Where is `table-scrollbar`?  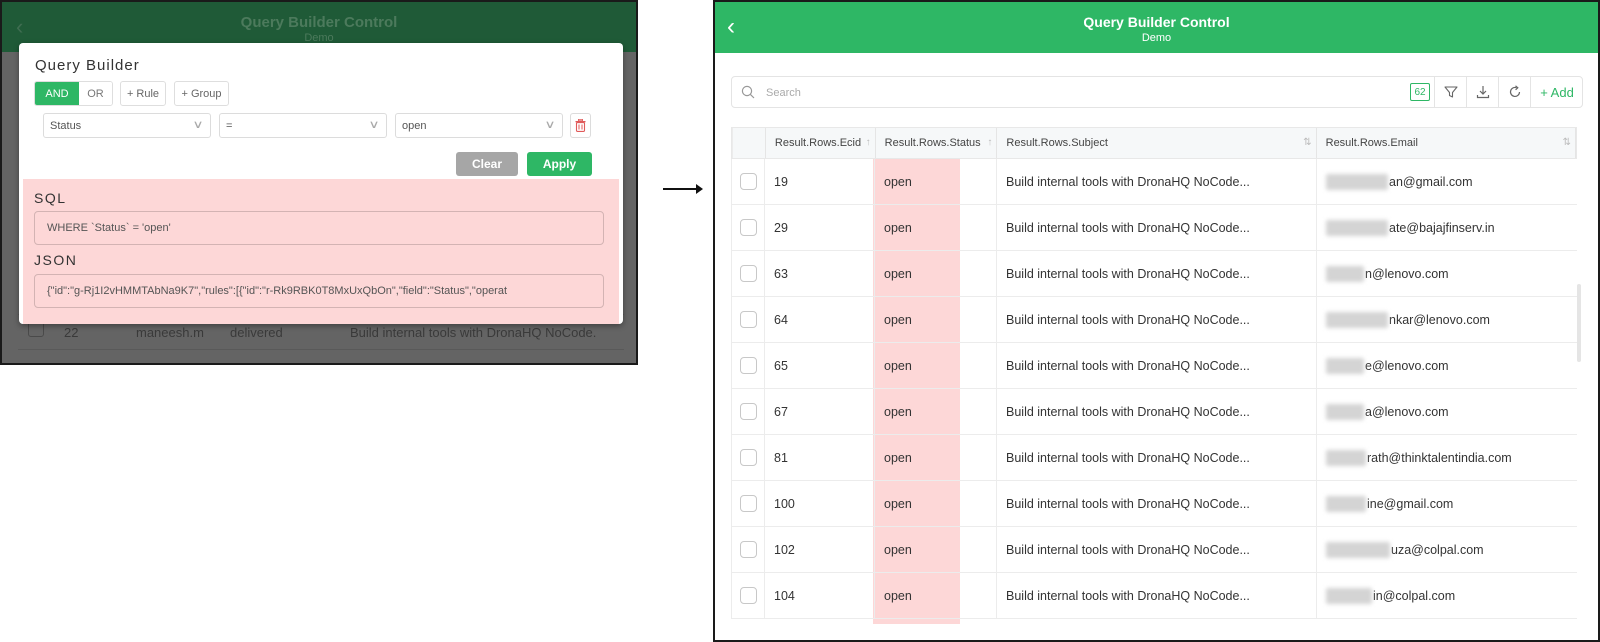
table-scrollbar is located at coordinates (1579, 323).